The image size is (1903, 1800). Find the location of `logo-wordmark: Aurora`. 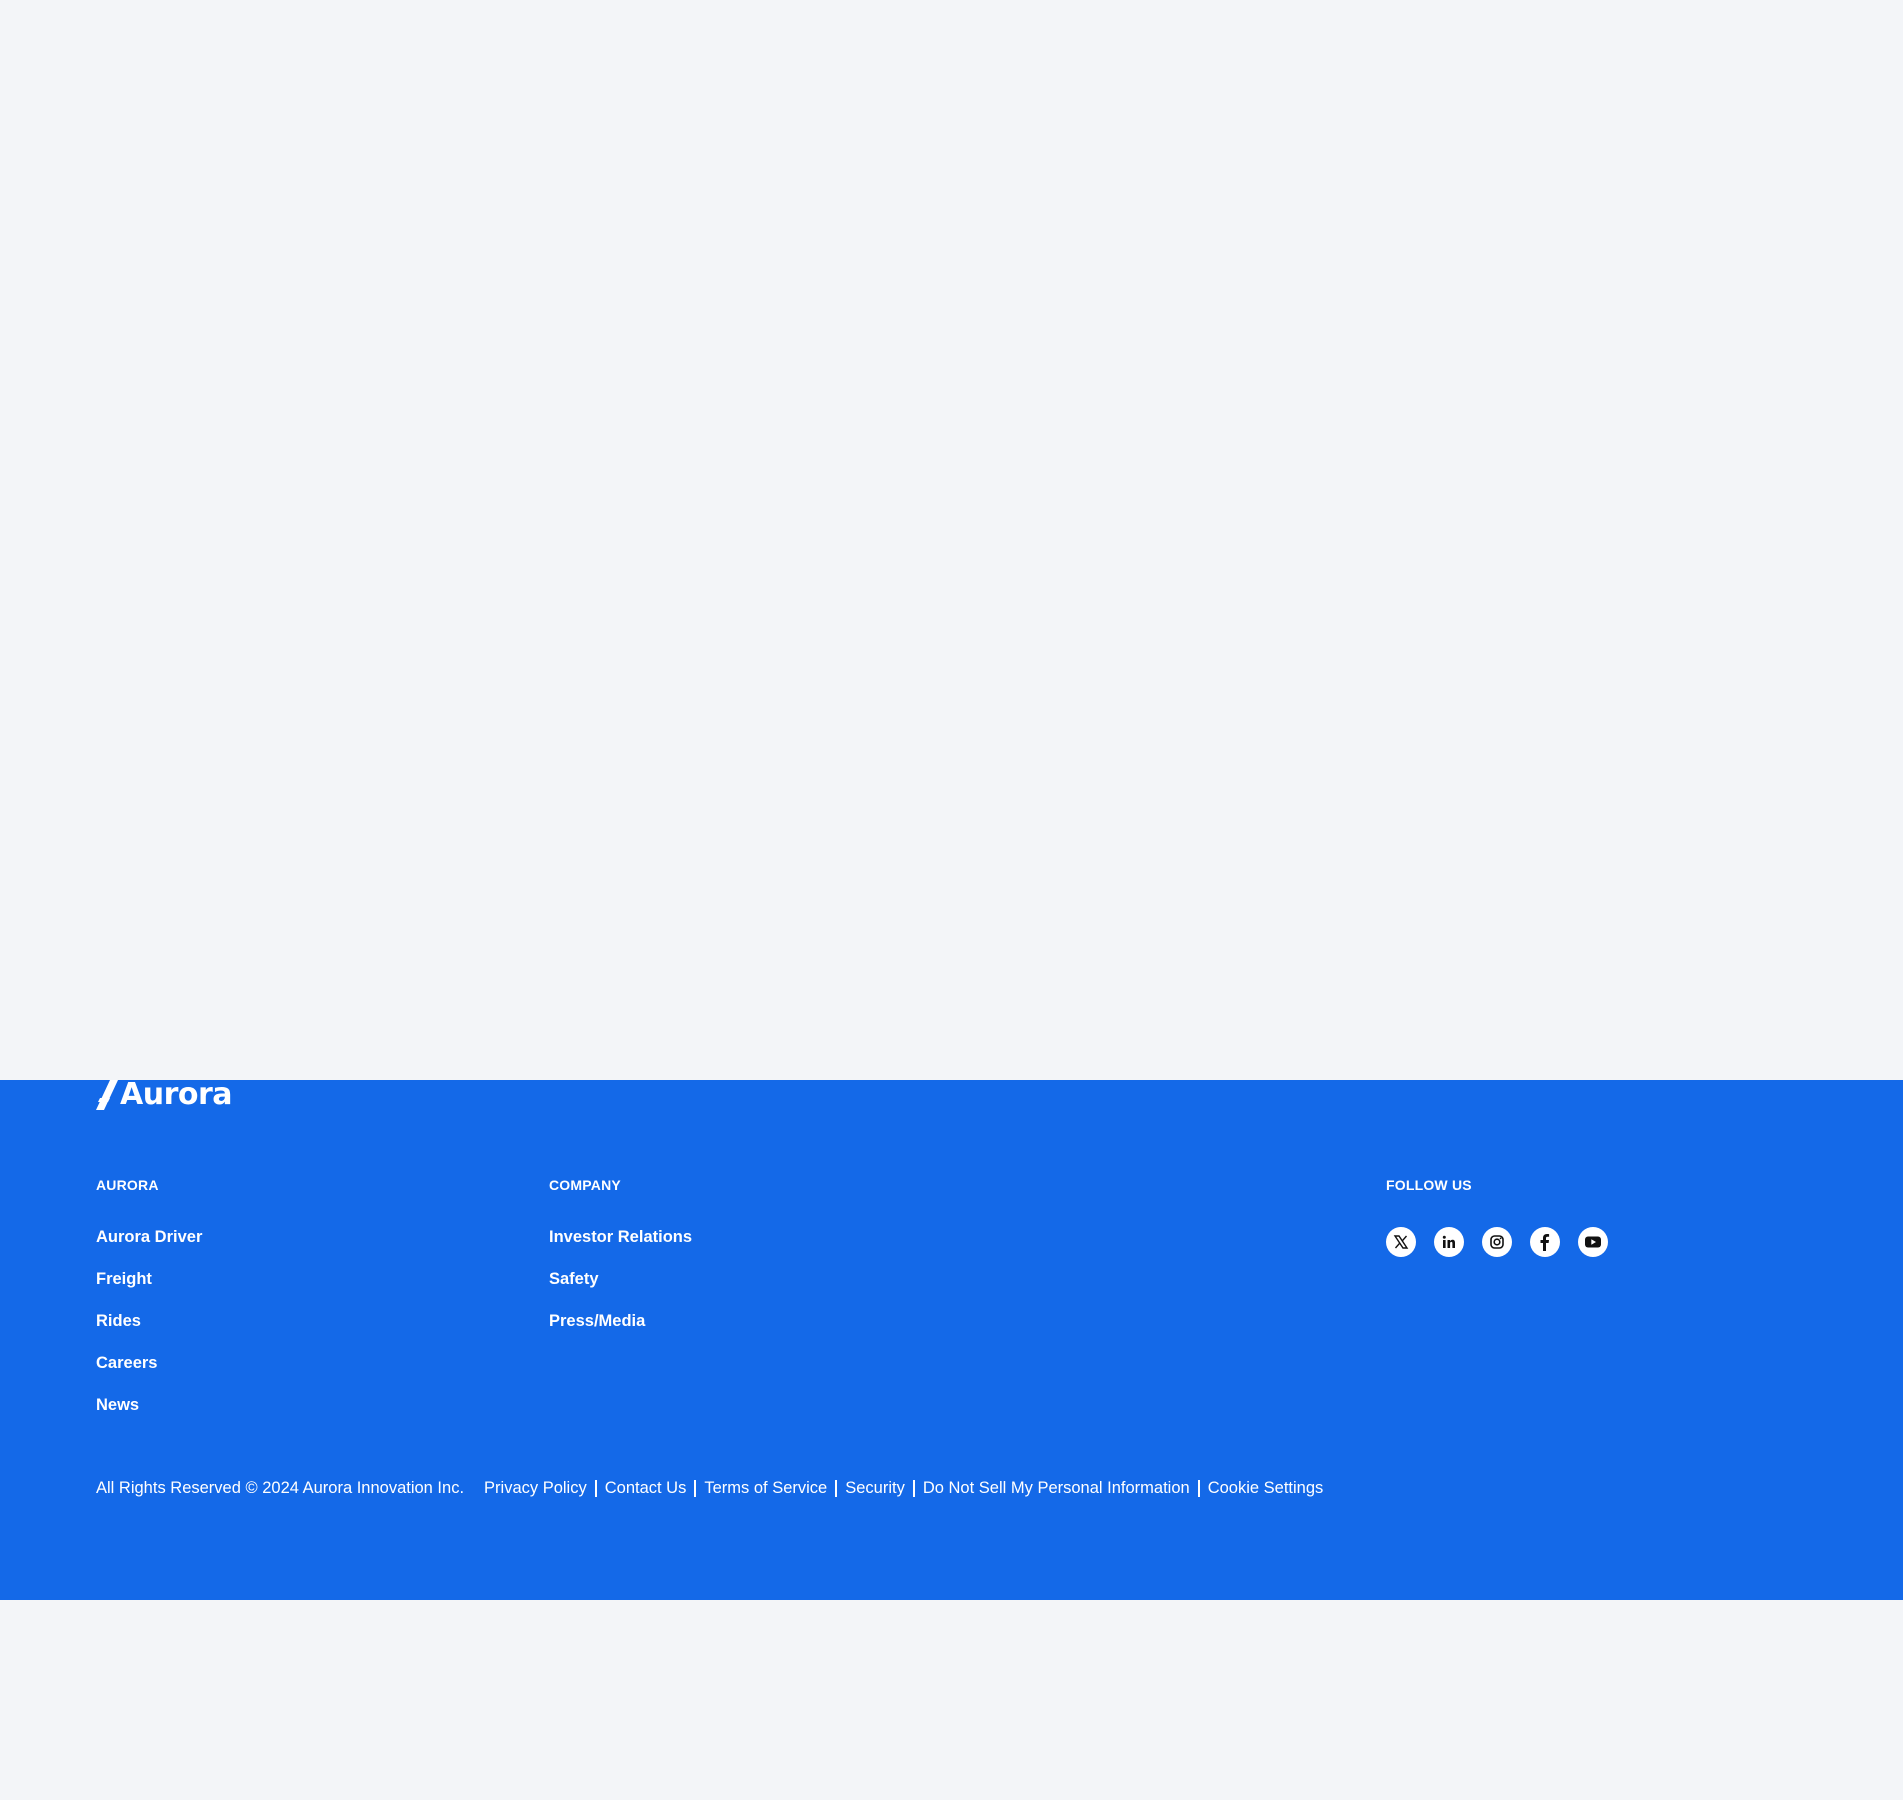

logo-wordmark: Aurora is located at coordinates (176, 1094).